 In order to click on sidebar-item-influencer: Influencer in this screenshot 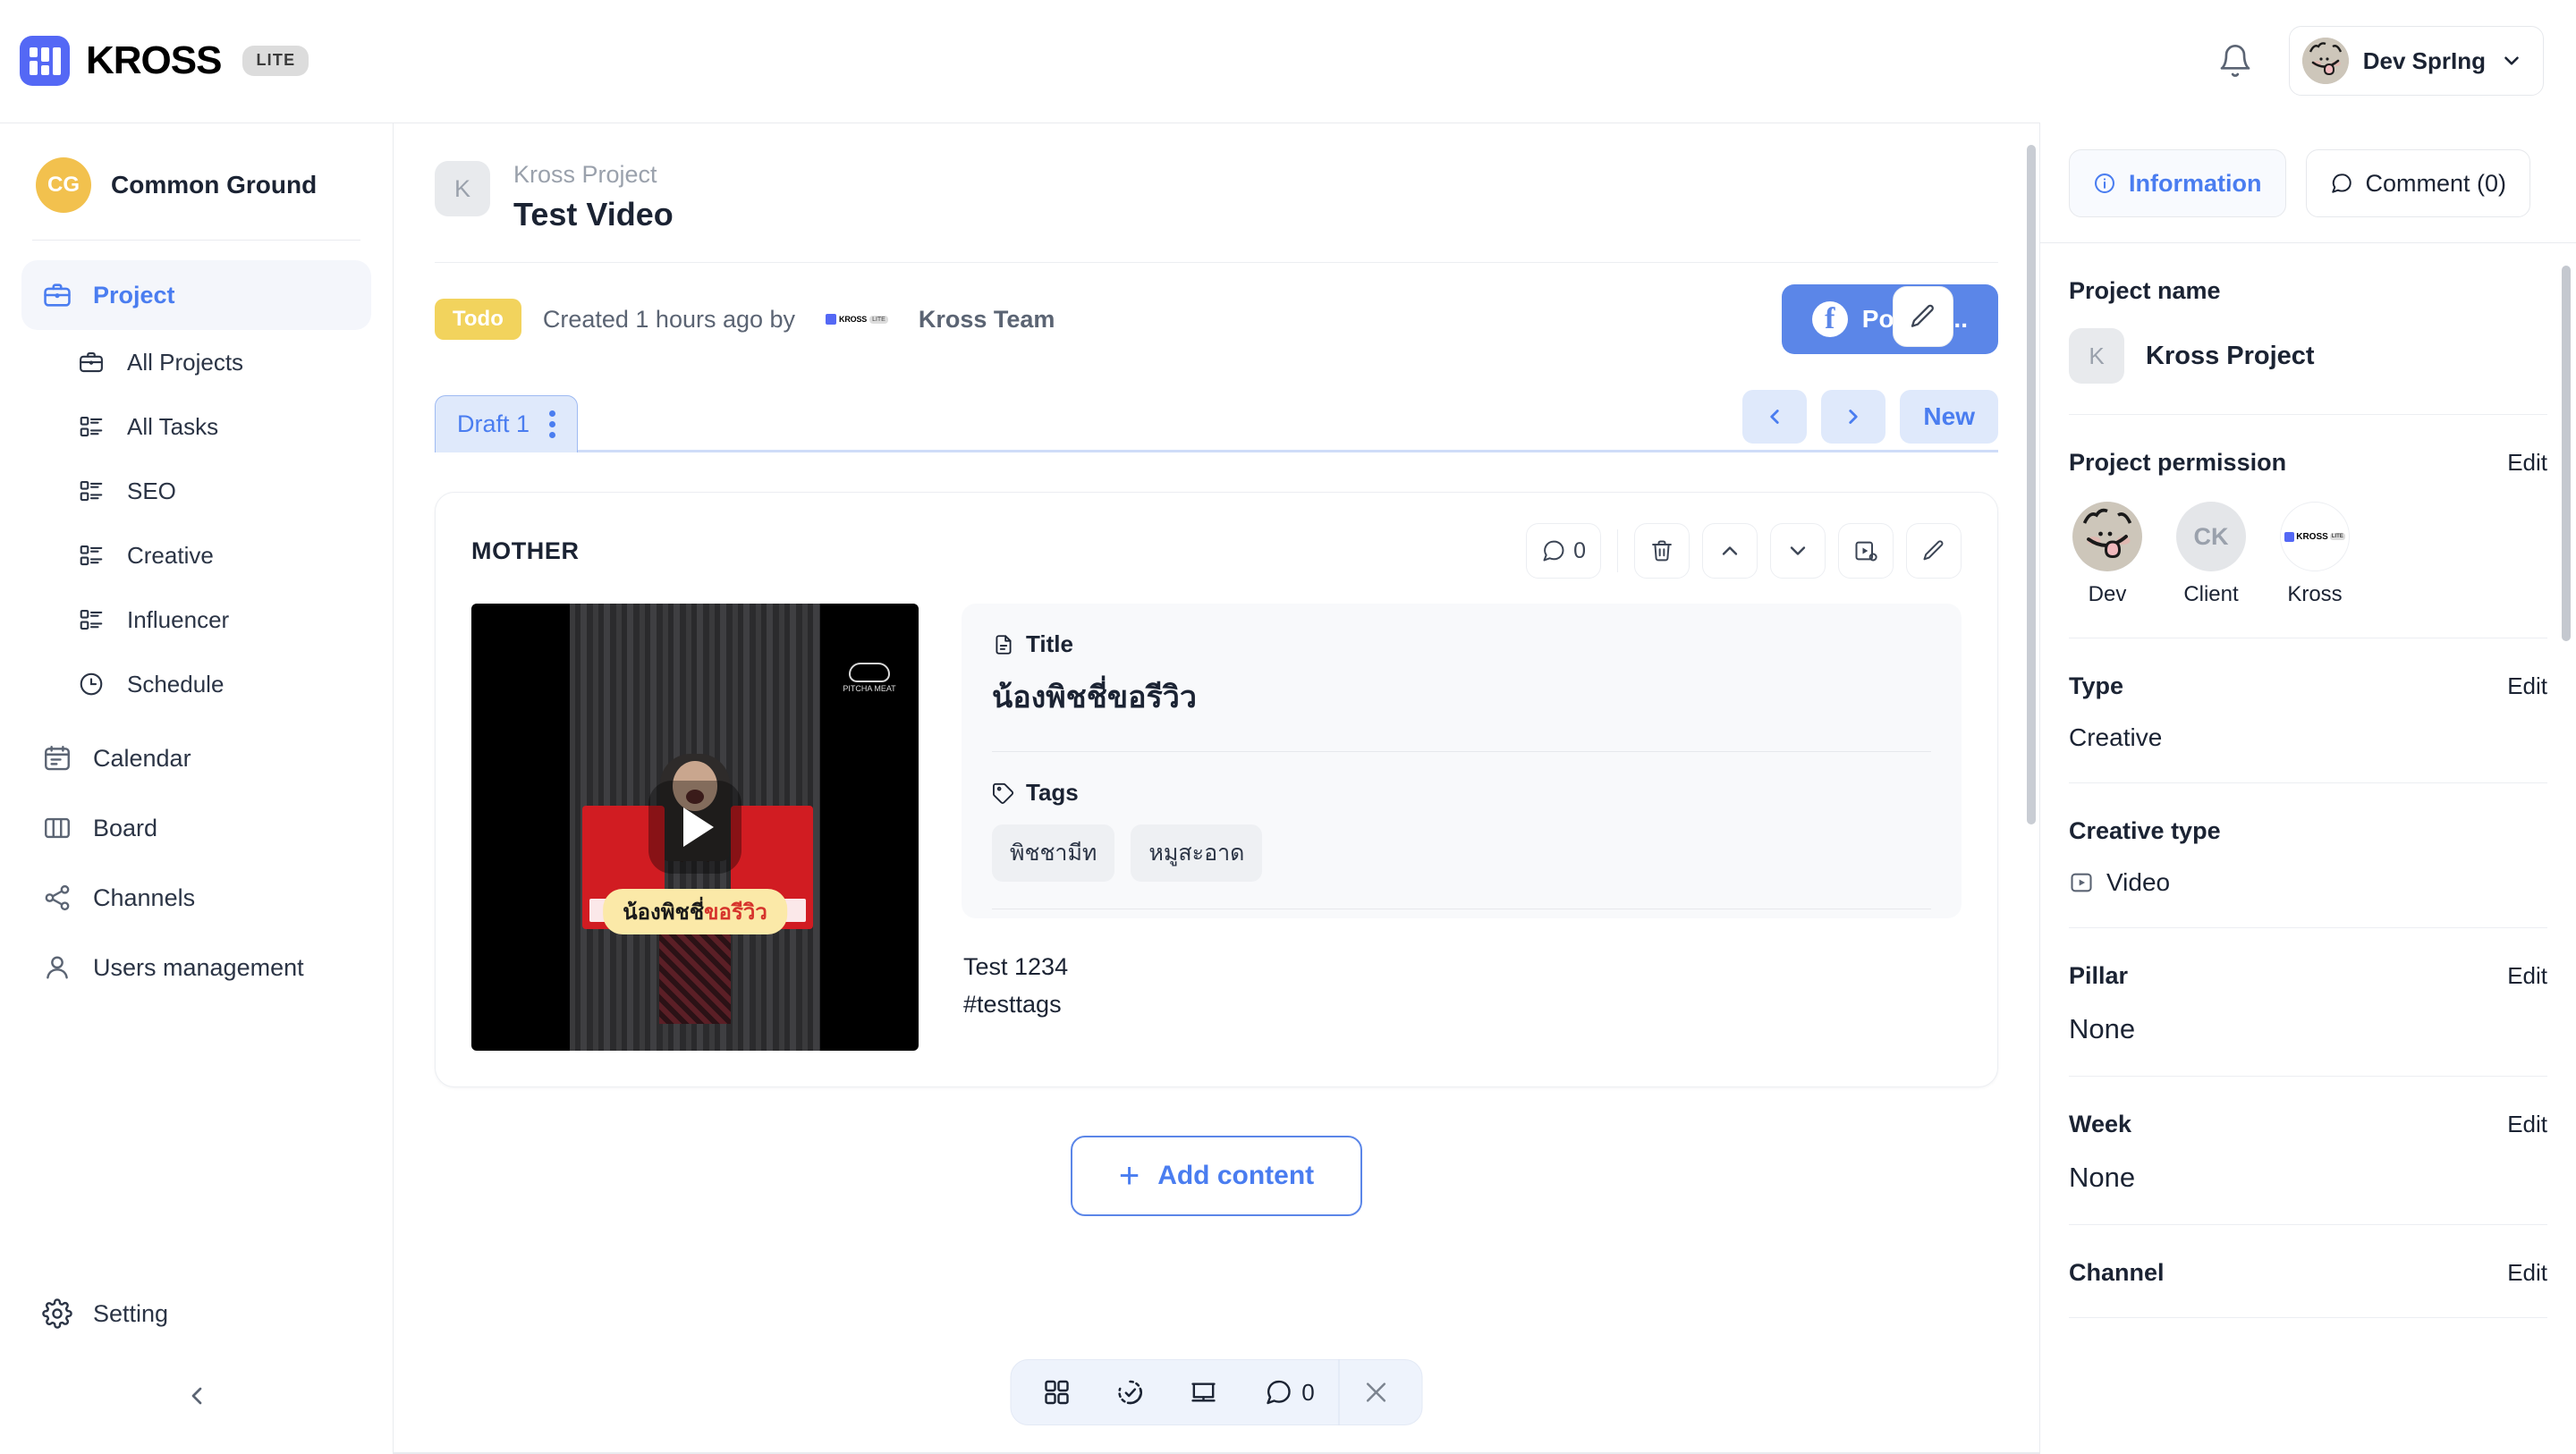, I will do `click(213, 620)`.